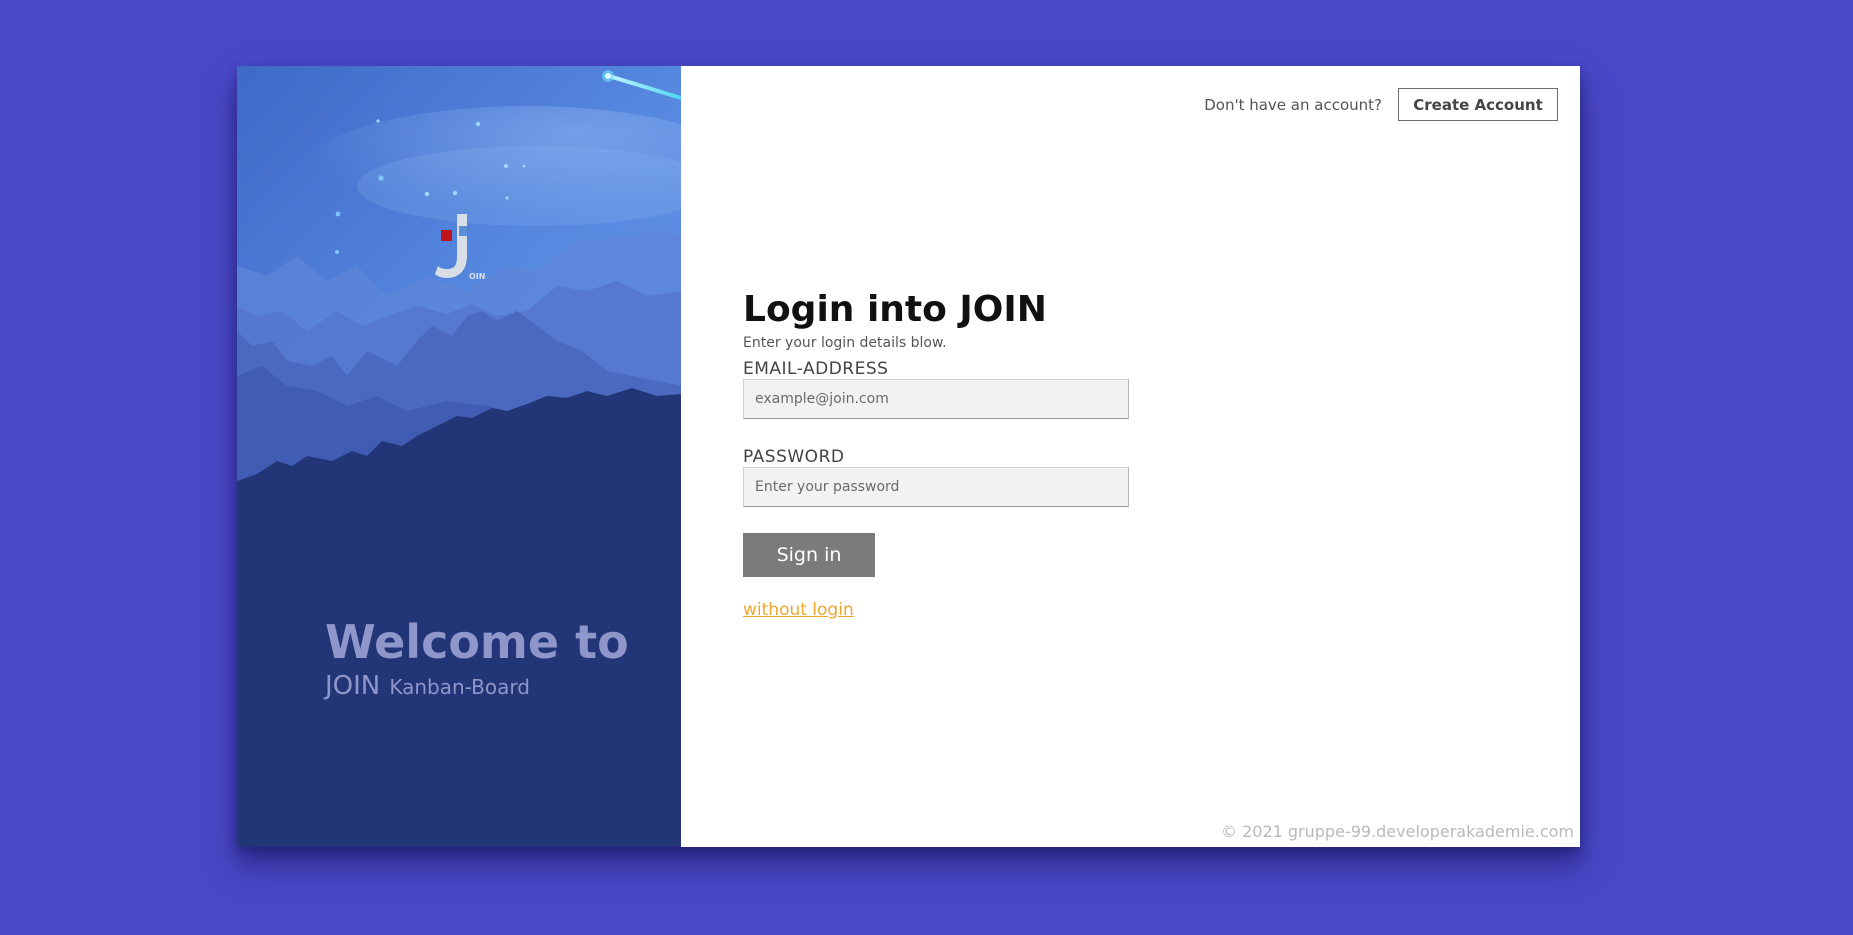 The height and width of the screenshot is (935, 1853). Describe the element at coordinates (459, 687) in the screenshot. I see `welcome-tagline: Kanban-Board` at that location.